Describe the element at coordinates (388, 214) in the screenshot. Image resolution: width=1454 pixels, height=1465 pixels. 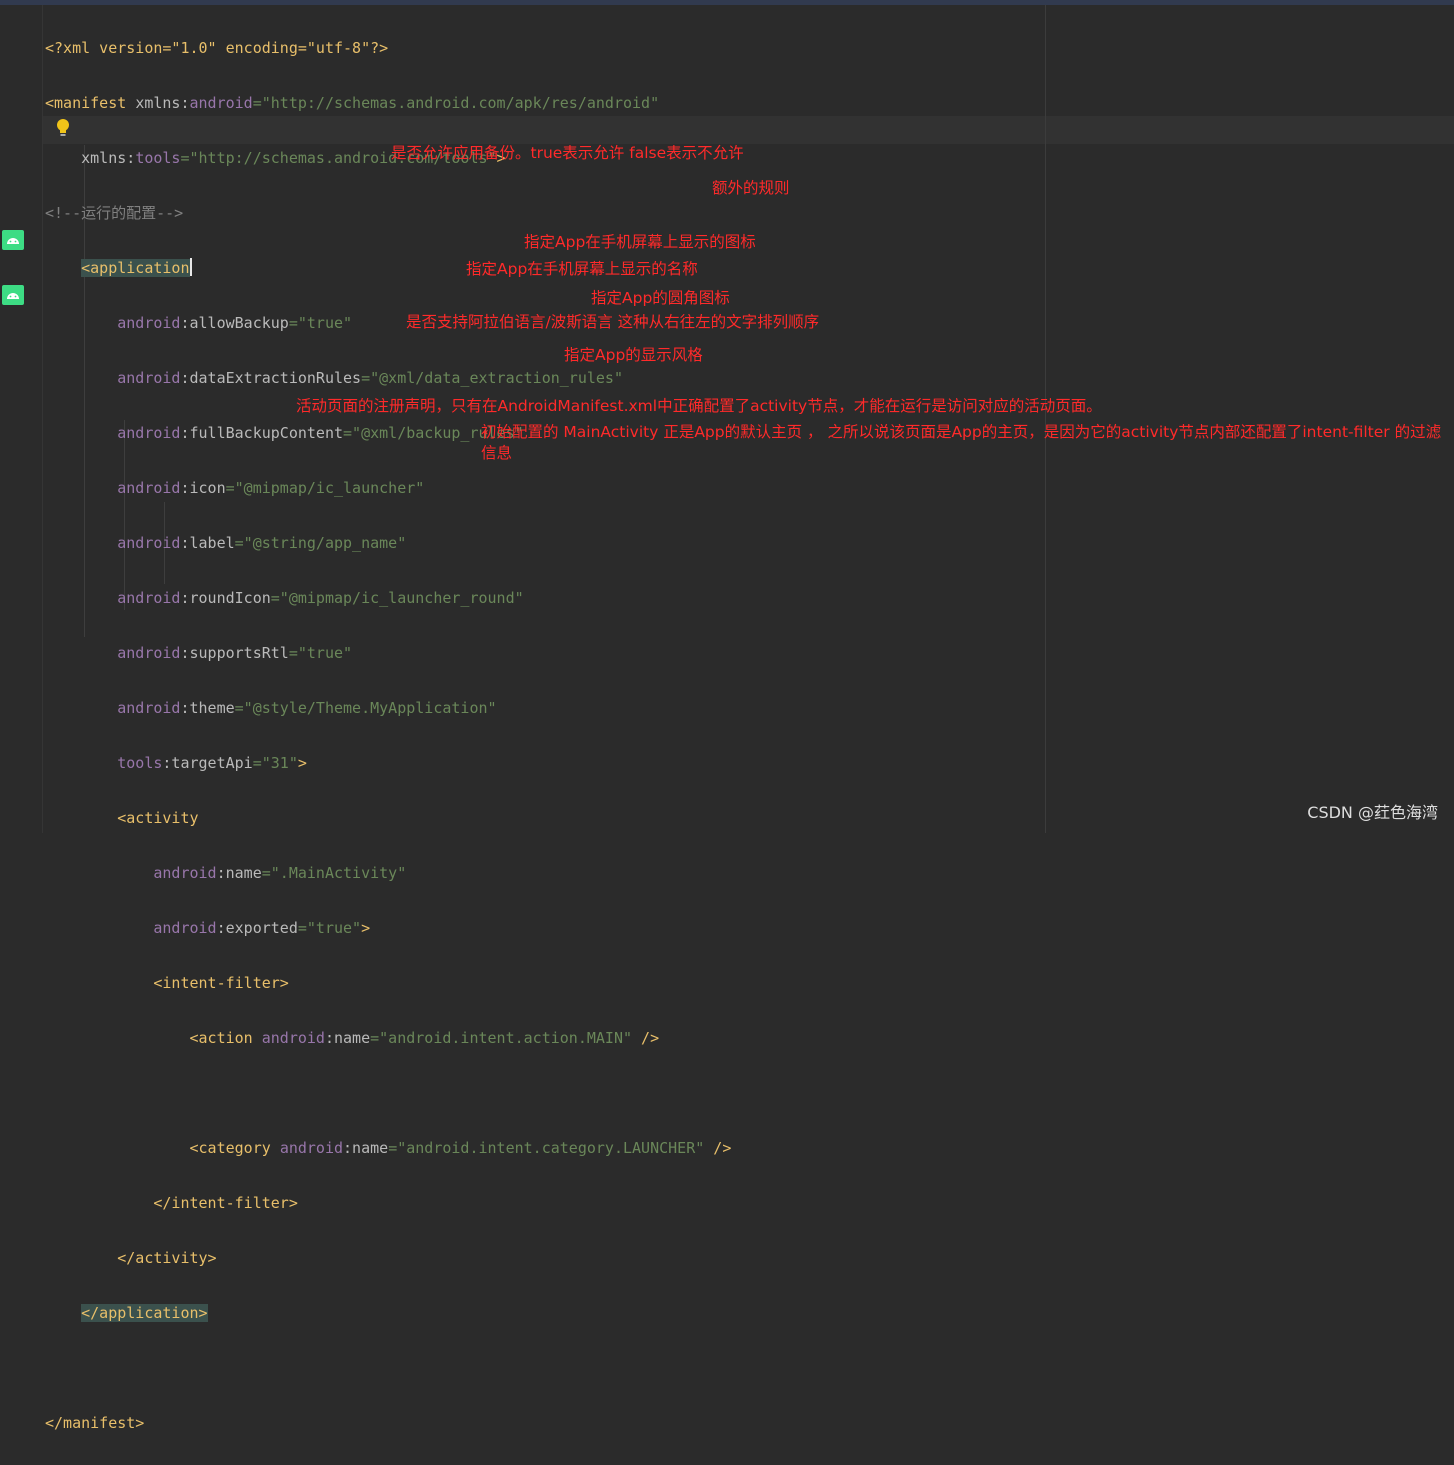
I see `code-line: <!--运行的配置-->` at that location.